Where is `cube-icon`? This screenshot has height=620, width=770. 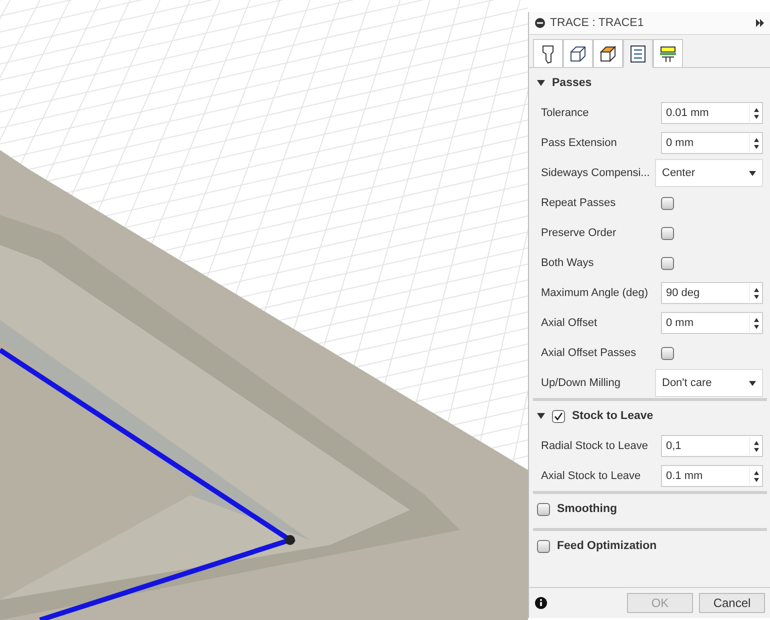
cube-icon is located at coordinates (578, 53).